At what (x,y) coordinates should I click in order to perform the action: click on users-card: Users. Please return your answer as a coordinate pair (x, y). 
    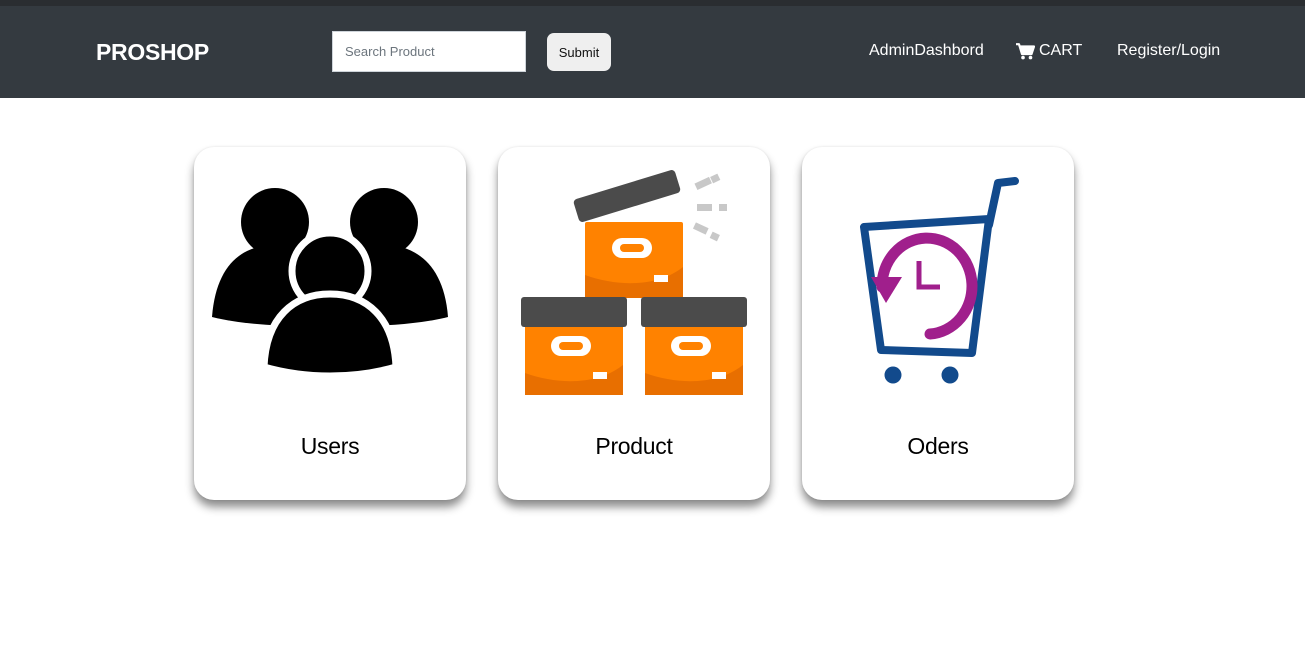
    Looking at the image, I should click on (330, 323).